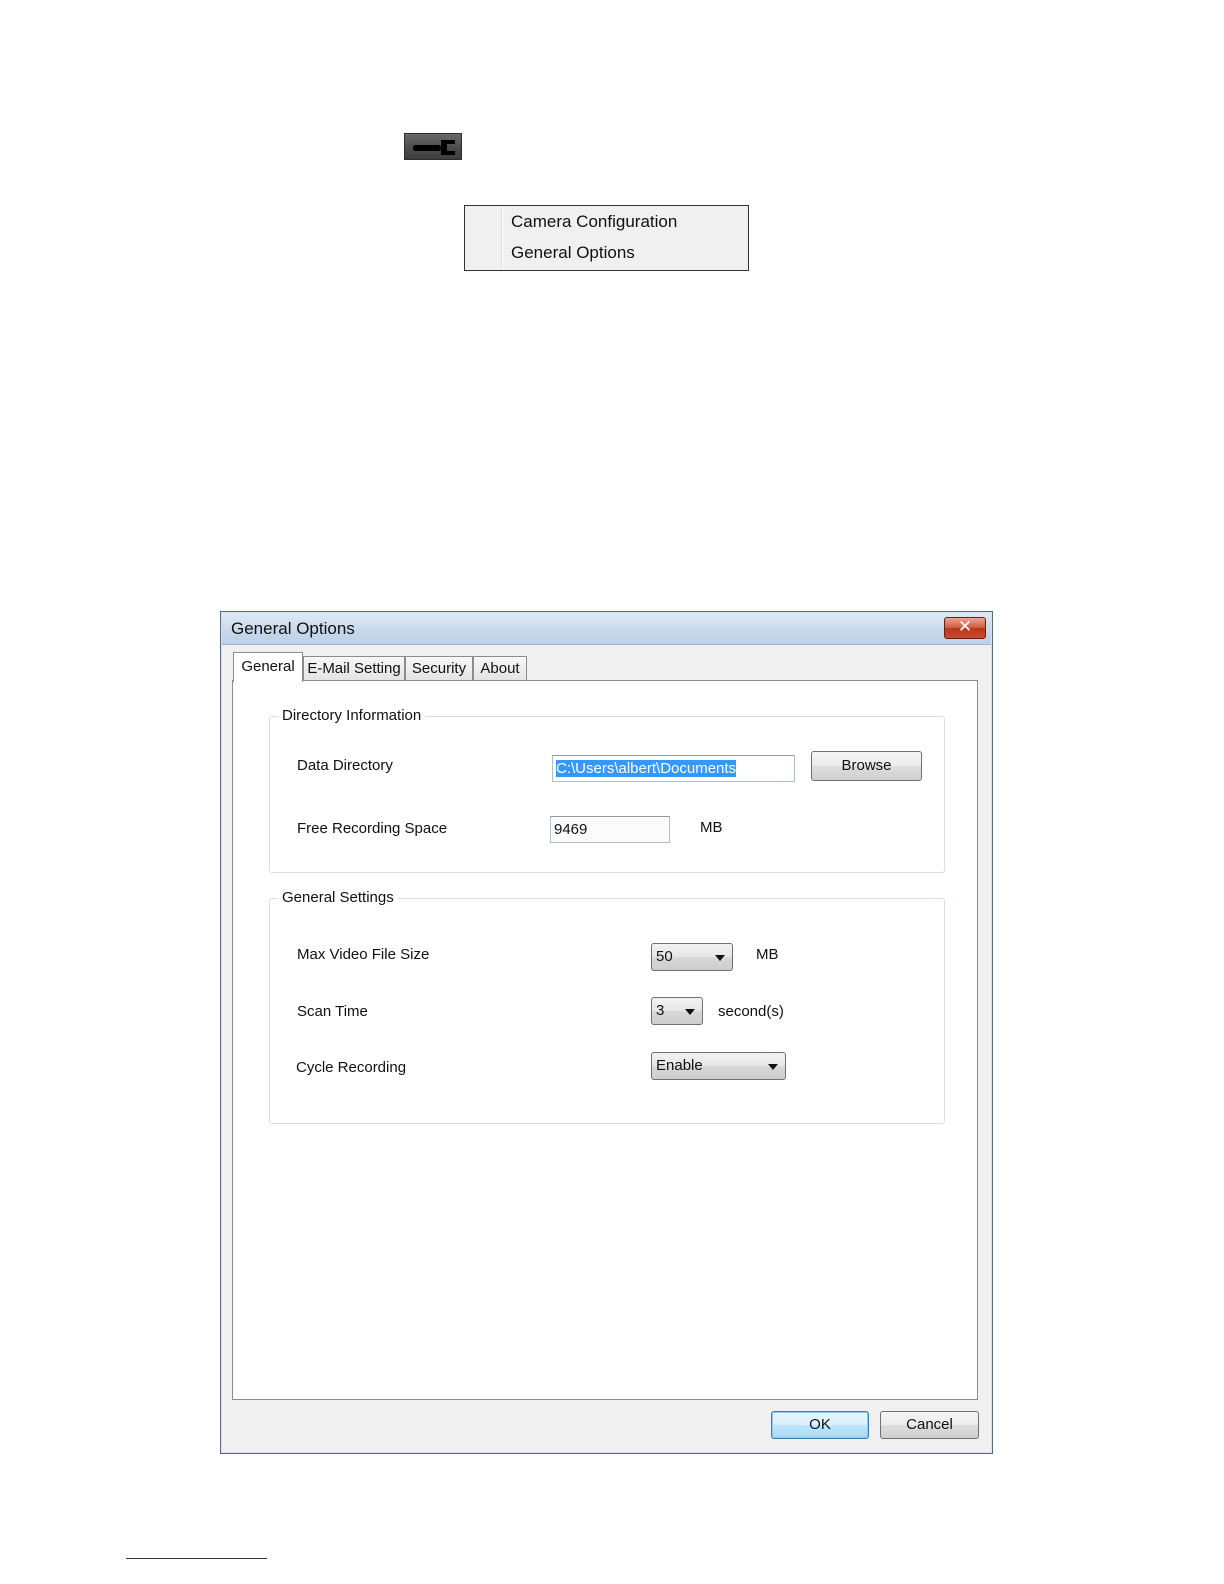 The image size is (1224, 1584). Describe the element at coordinates (196, 1558) in the screenshot. I see `footnote-divider` at that location.